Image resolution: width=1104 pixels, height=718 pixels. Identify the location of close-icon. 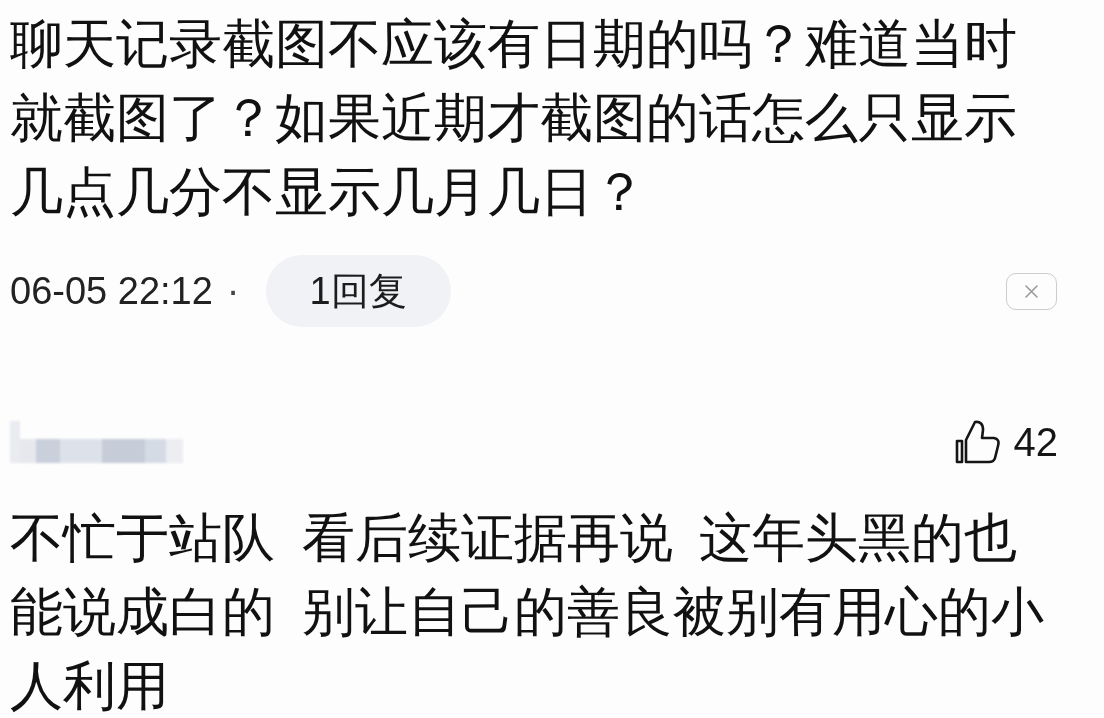
(1031, 291).